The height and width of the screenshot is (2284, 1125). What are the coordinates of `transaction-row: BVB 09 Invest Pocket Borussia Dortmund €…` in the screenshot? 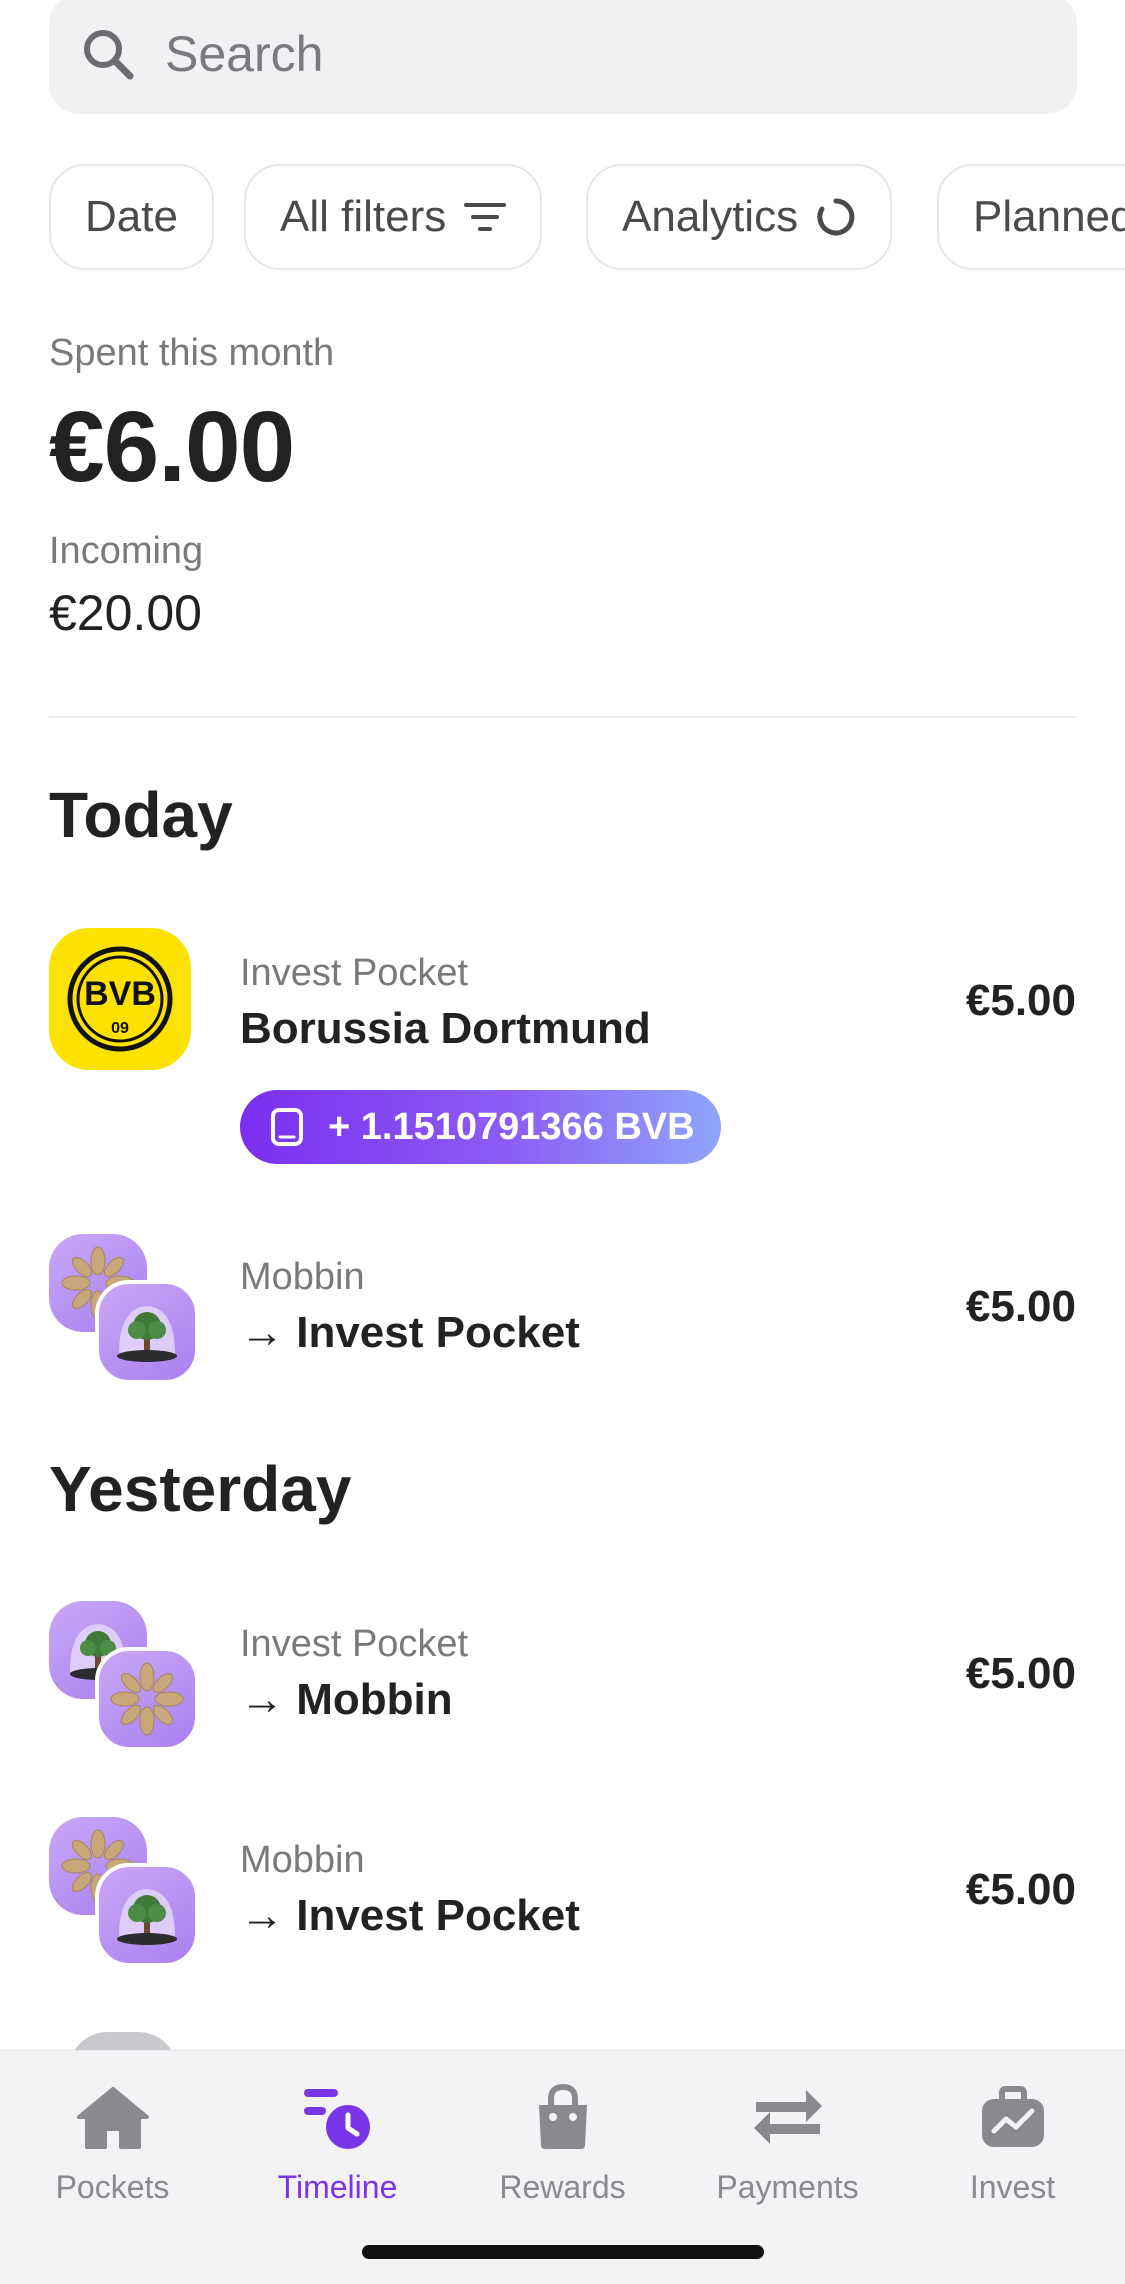 It's located at (562, 1048).